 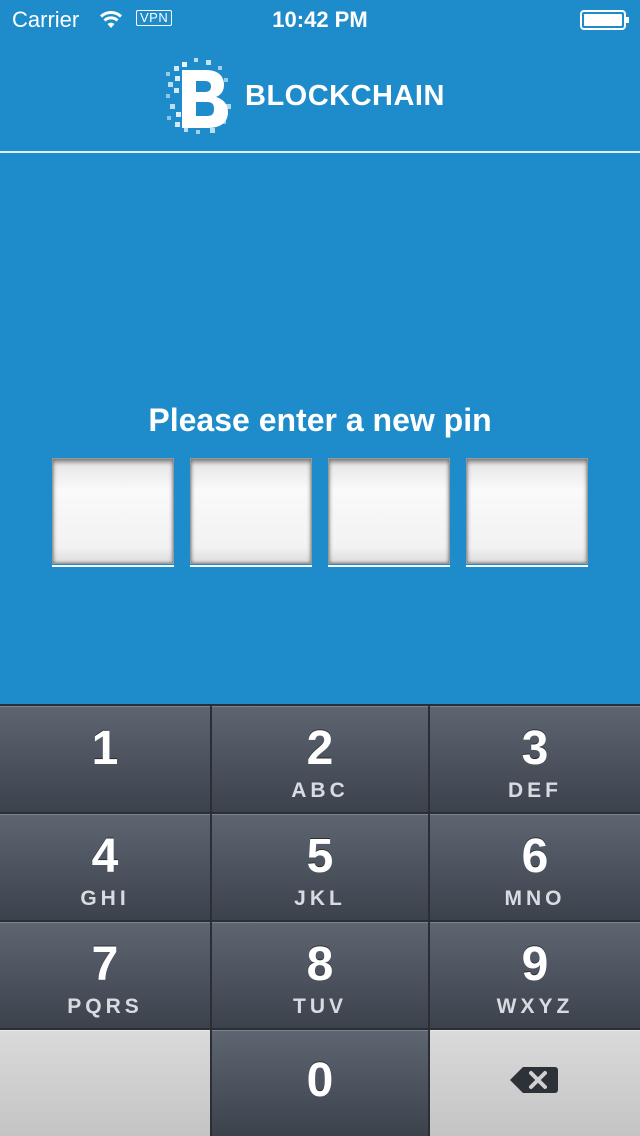 What do you see at coordinates (105, 748) in the screenshot?
I see `key-digit: 1` at bounding box center [105, 748].